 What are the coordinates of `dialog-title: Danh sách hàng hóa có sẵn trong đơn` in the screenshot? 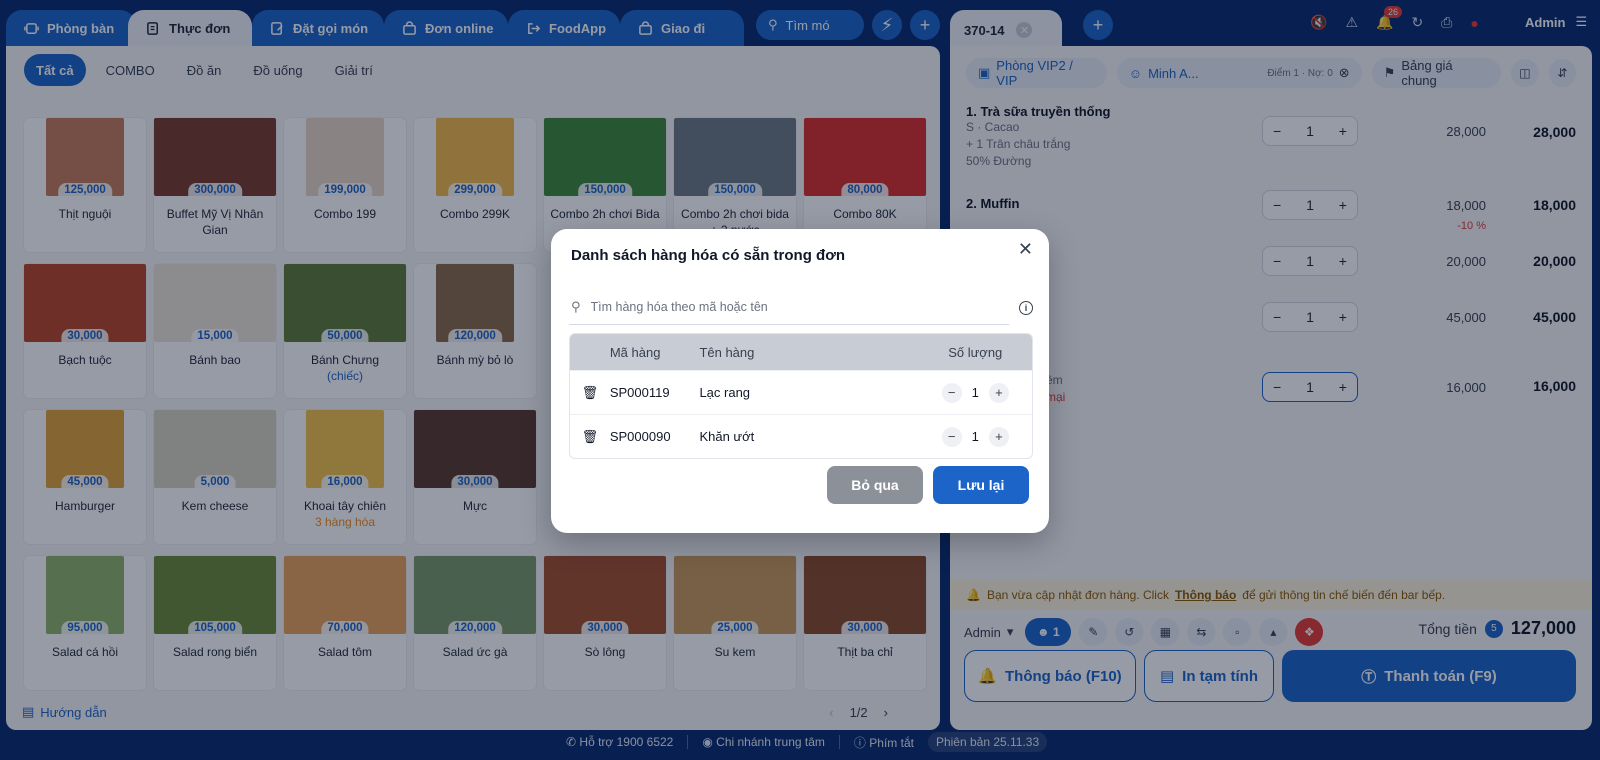 It's located at (708, 255).